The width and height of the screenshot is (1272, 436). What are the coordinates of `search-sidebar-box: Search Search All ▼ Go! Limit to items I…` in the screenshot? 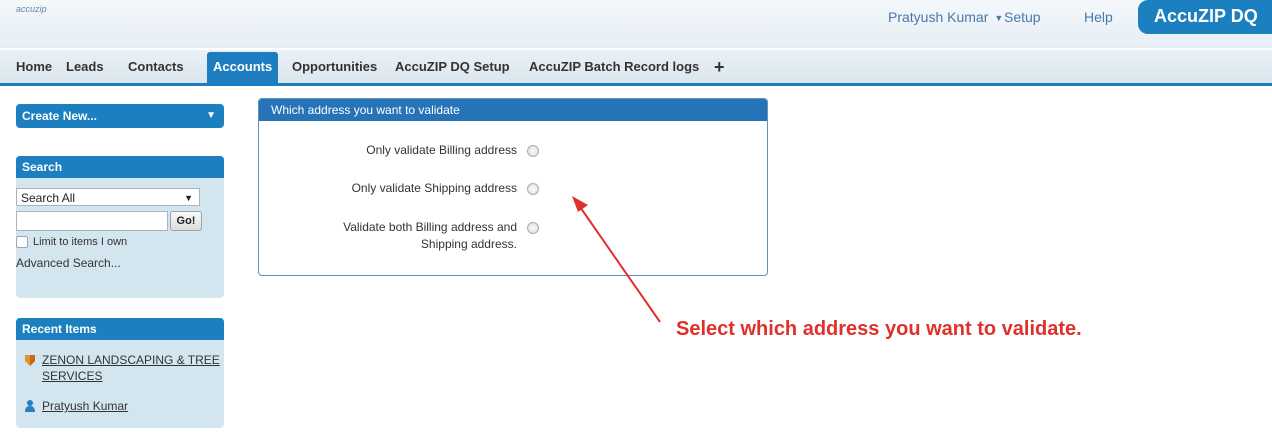 It's located at (120, 227).